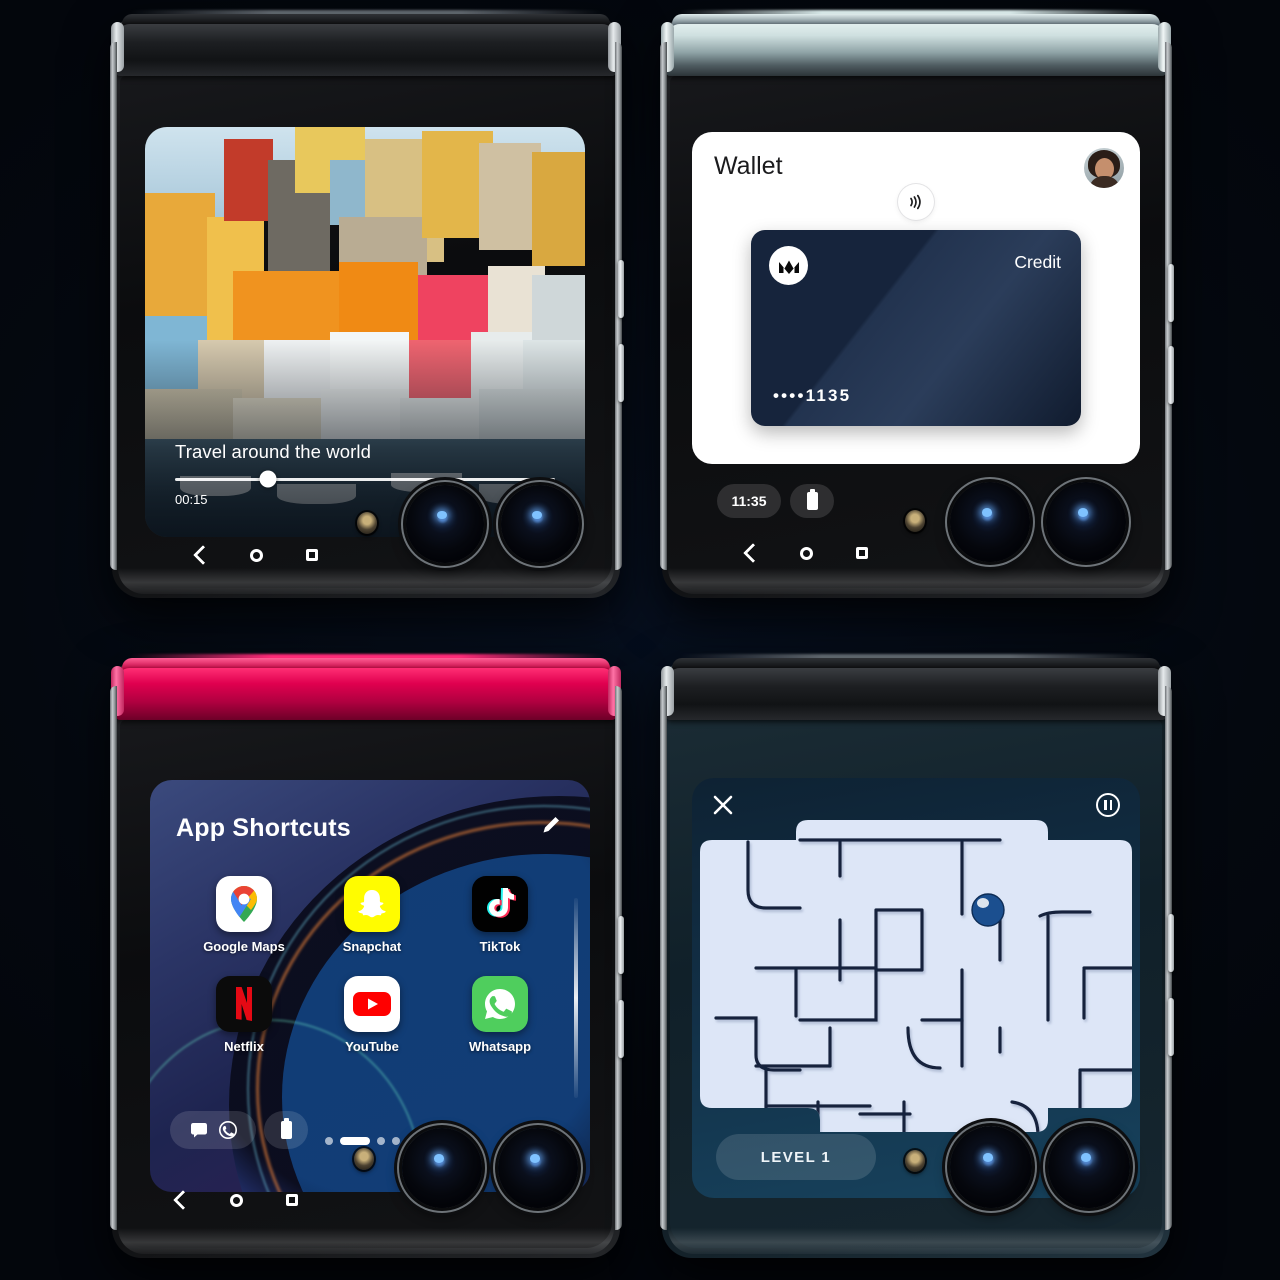 The height and width of the screenshot is (1280, 1280). I want to click on status-time-pill: 11:35, so click(749, 501).